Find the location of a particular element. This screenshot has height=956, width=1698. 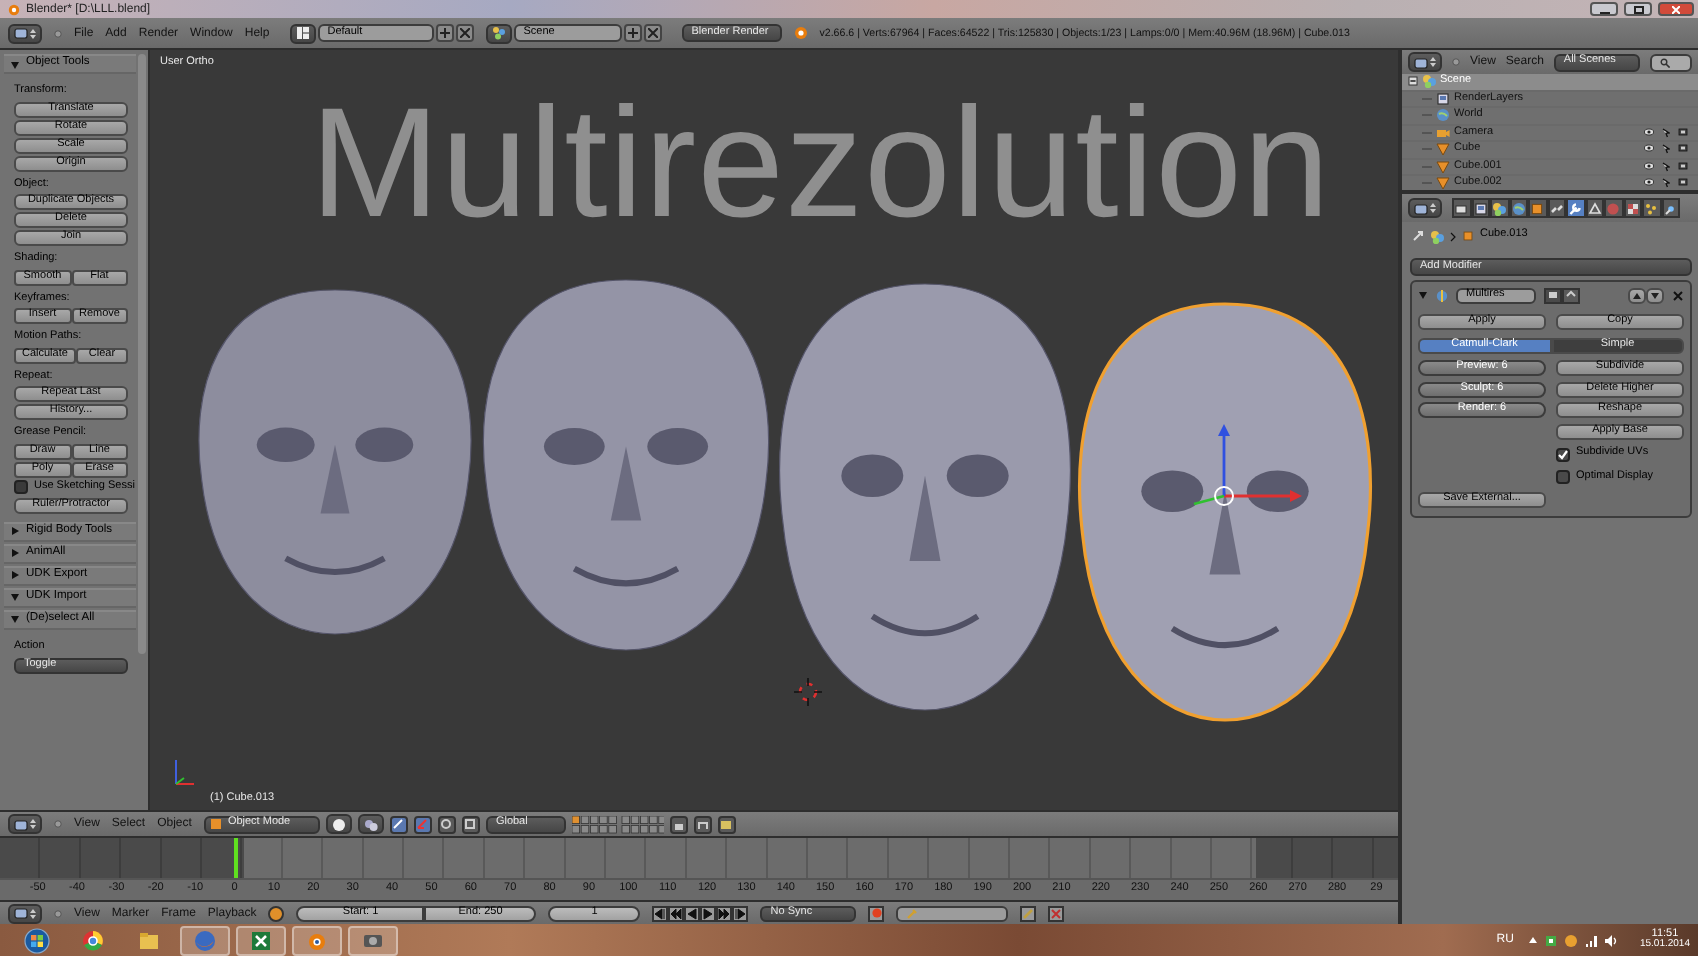

pivot-dropdown is located at coordinates (370, 824).